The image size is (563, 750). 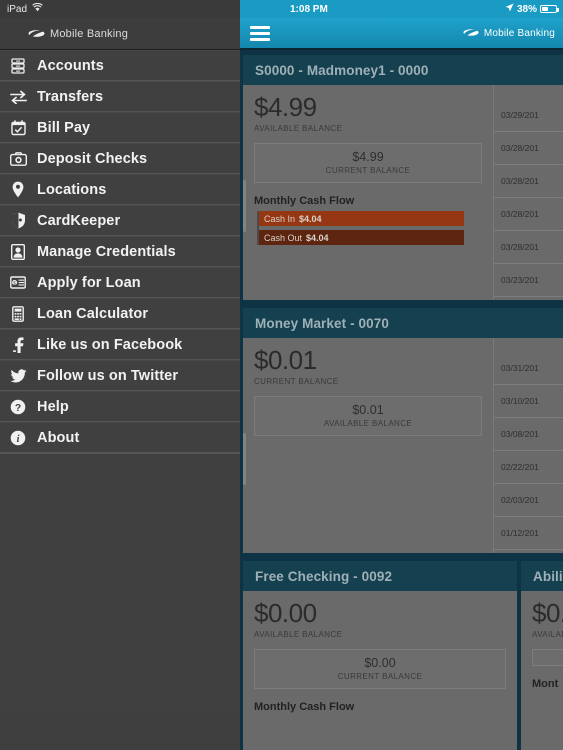 I want to click on transaction-row: 03/10/201, so click(x=528, y=401).